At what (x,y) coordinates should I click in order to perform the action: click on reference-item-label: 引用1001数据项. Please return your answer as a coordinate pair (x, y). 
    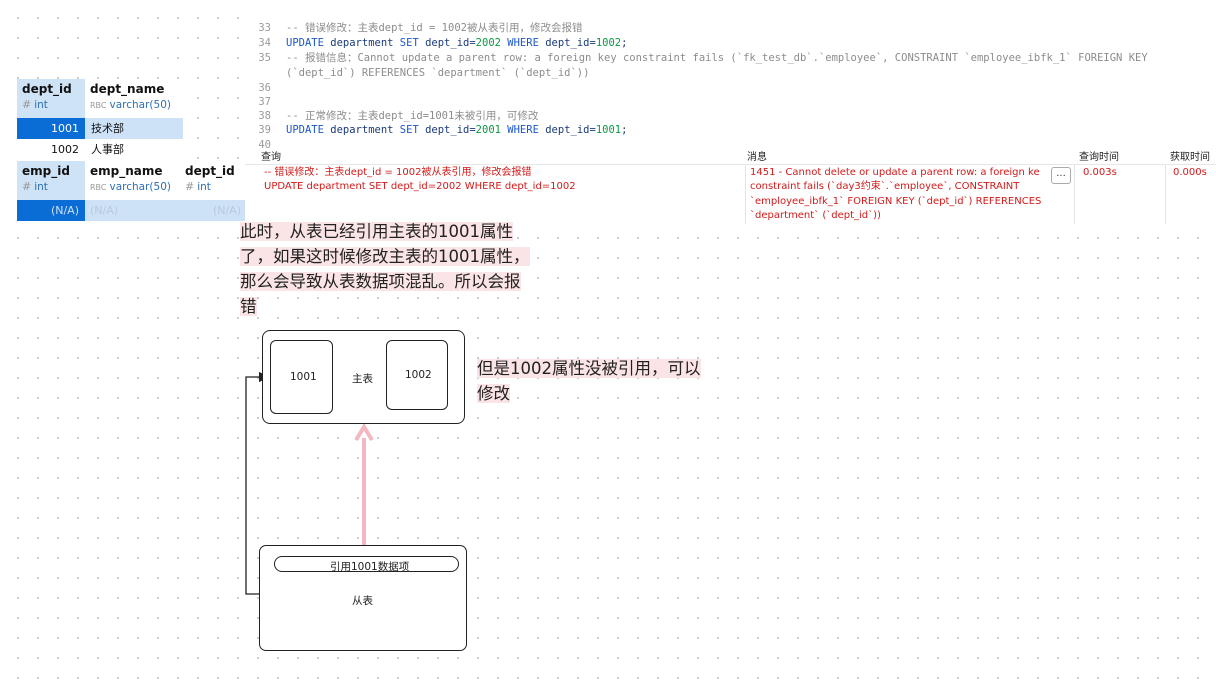
    Looking at the image, I should click on (370, 567).